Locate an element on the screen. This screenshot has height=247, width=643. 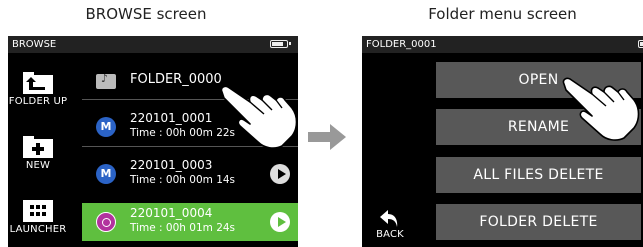
back-label: BACK is located at coordinates (390, 234).